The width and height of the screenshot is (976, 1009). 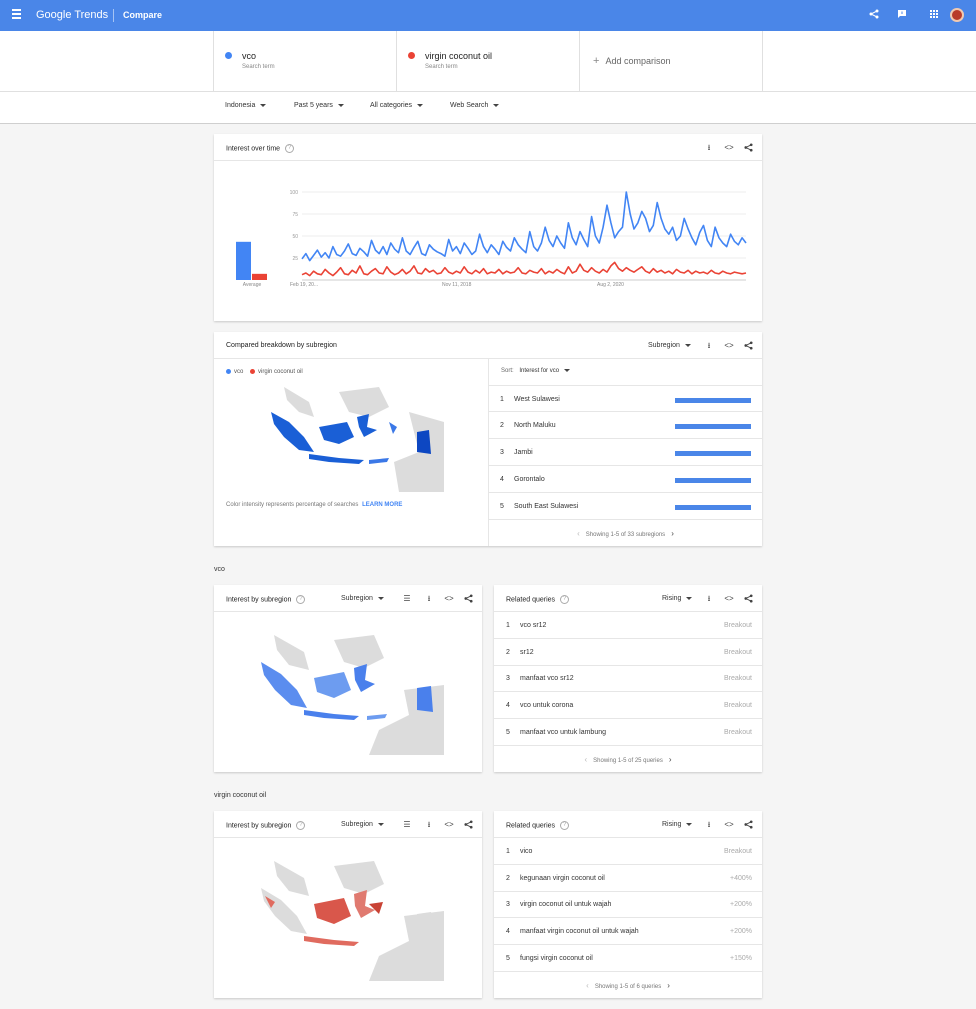 What do you see at coordinates (252, 285) in the screenshot?
I see `average-label: Average` at bounding box center [252, 285].